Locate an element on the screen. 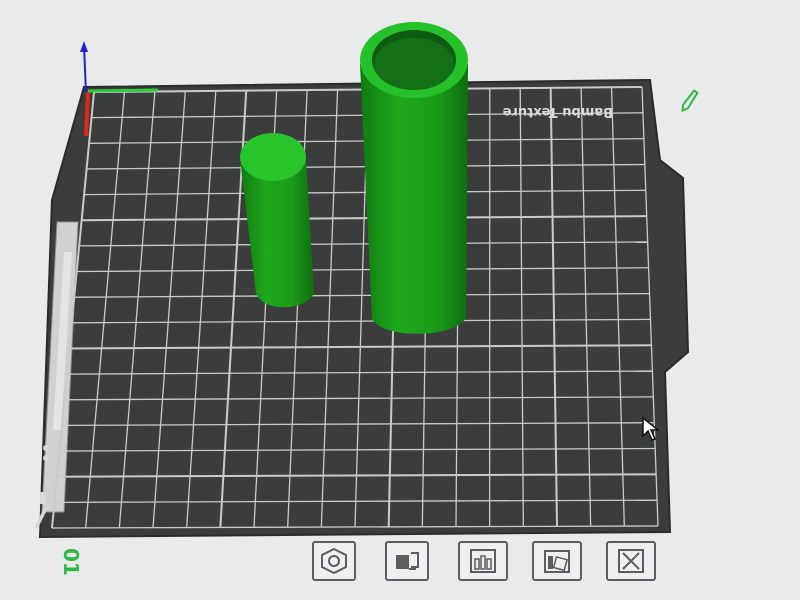  cube-rotate-icon is located at coordinates (407, 561).